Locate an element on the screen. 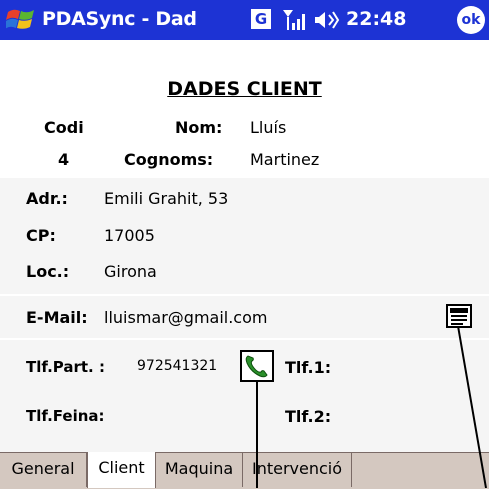 The height and width of the screenshot is (489, 489). loc-label: Loc.: is located at coordinates (48, 271).